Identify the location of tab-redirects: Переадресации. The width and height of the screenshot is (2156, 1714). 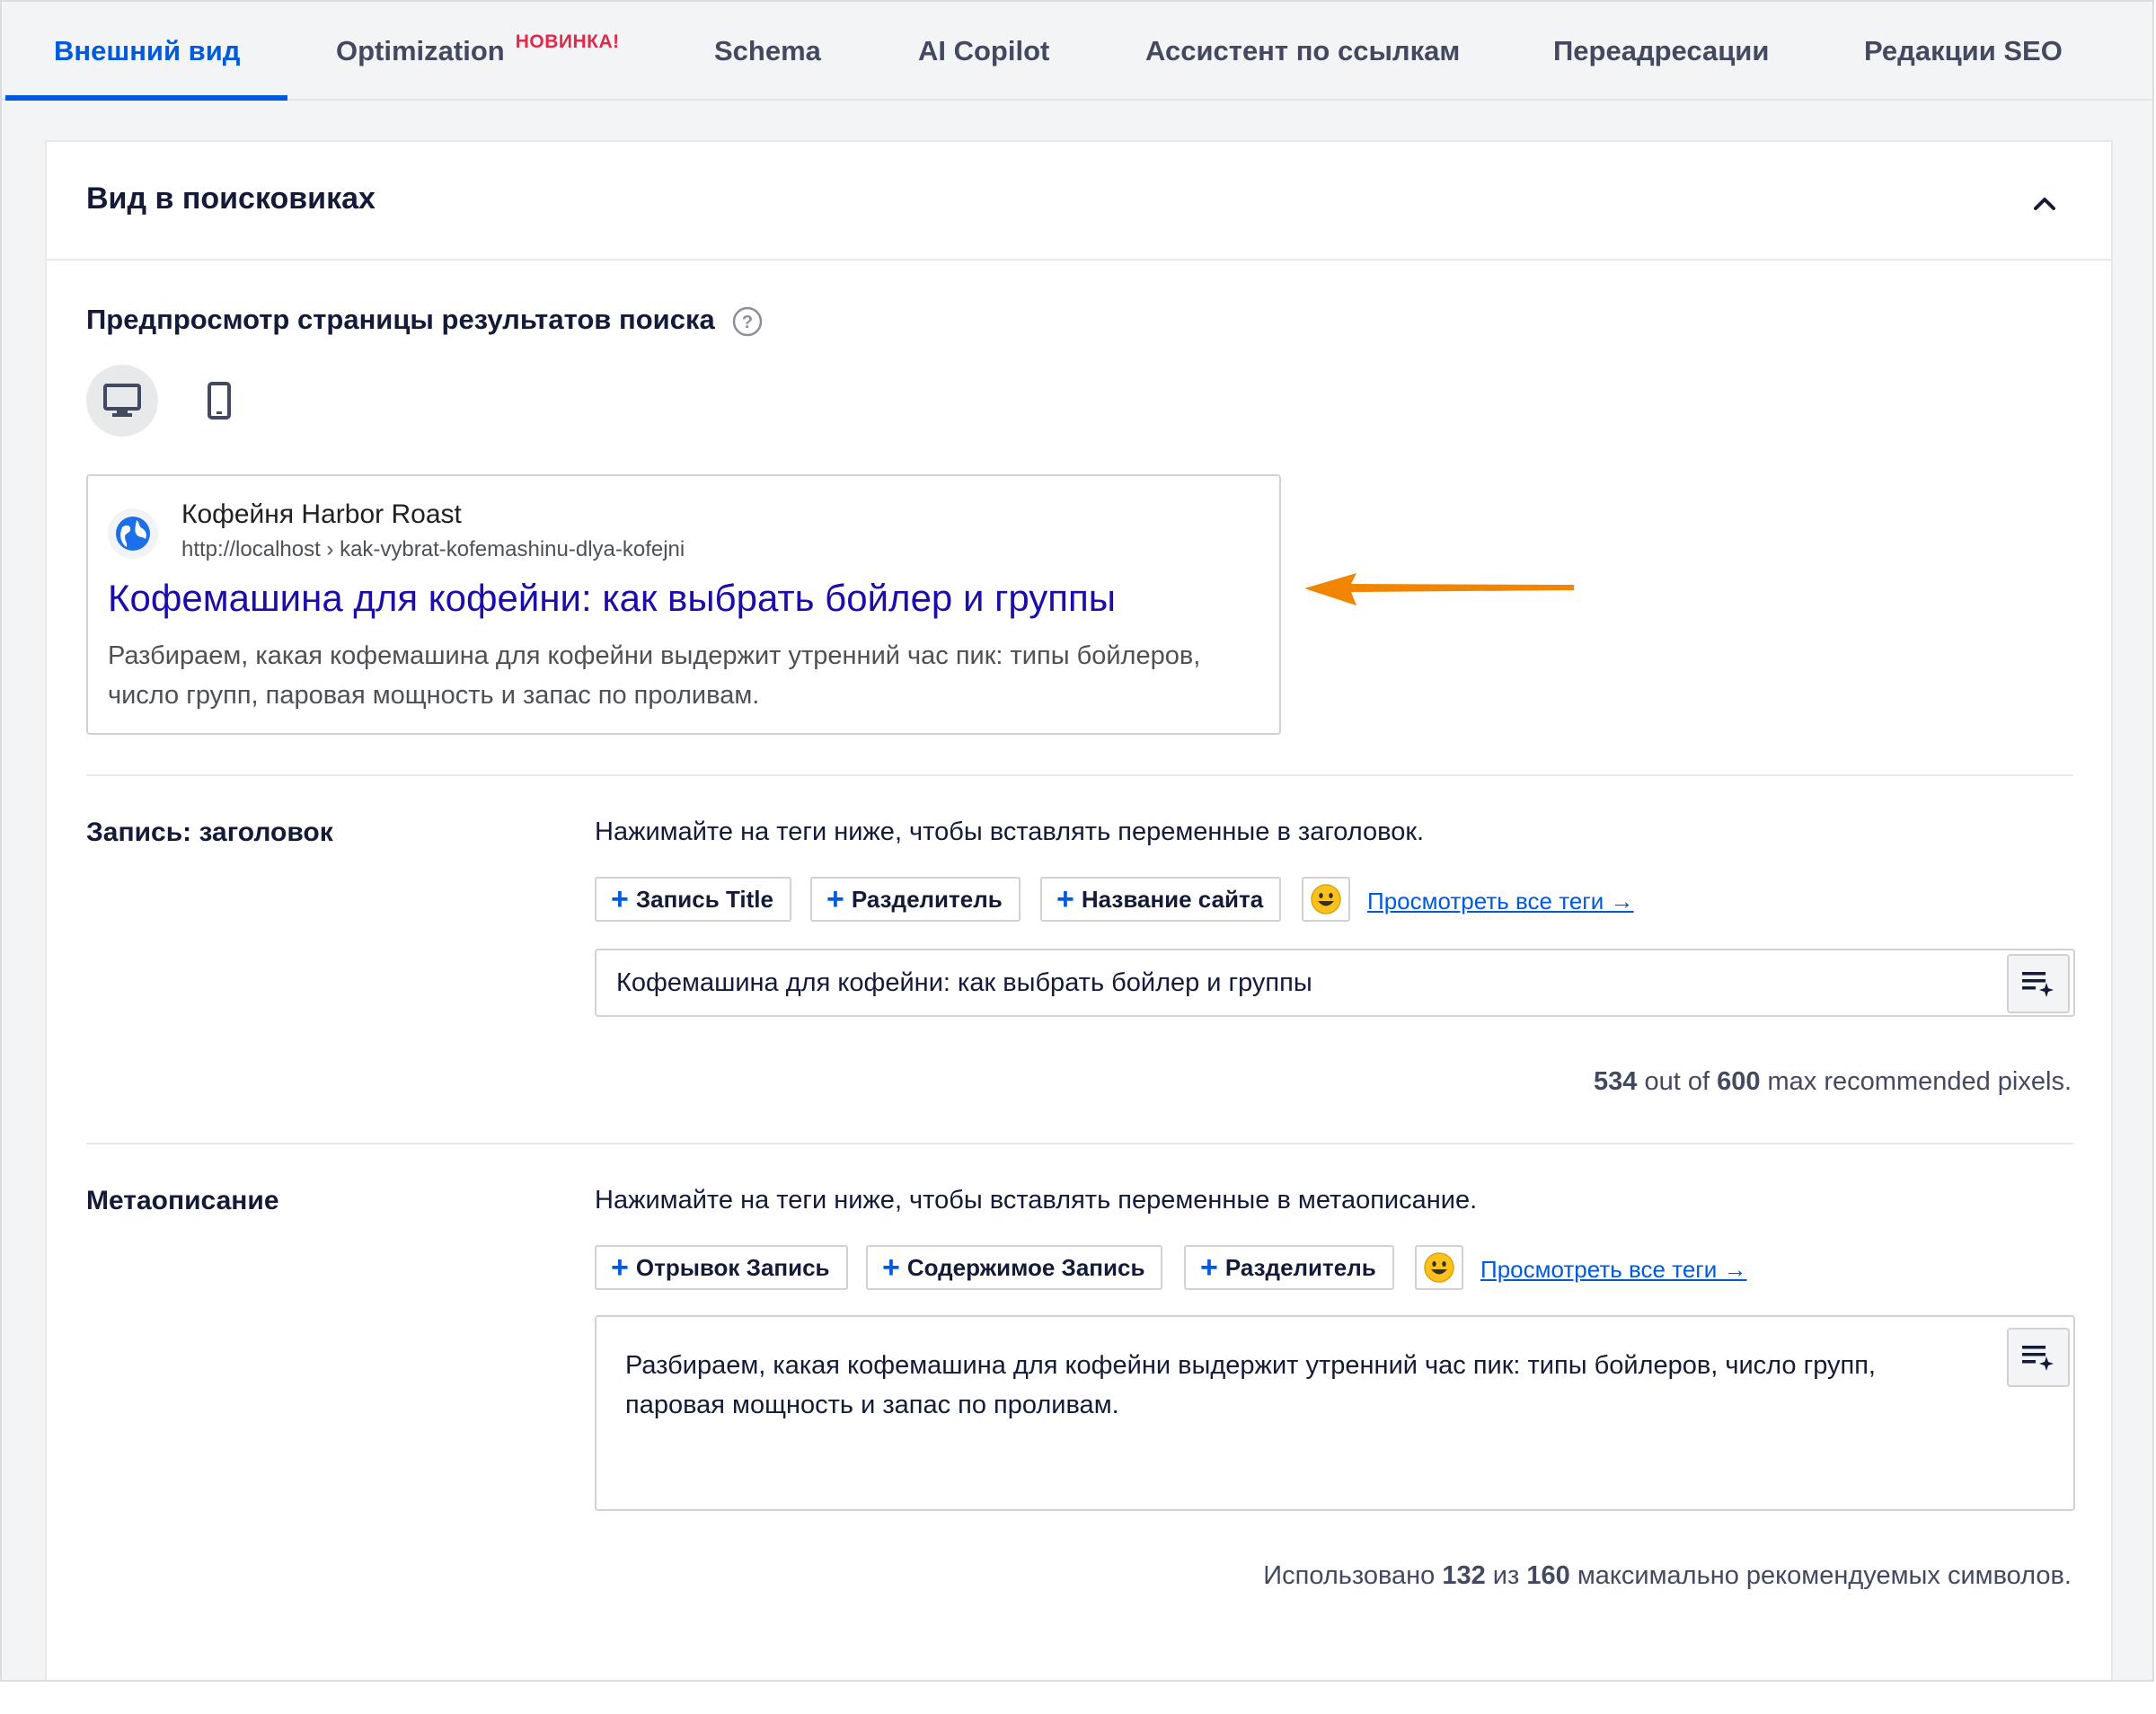
(1661, 51).